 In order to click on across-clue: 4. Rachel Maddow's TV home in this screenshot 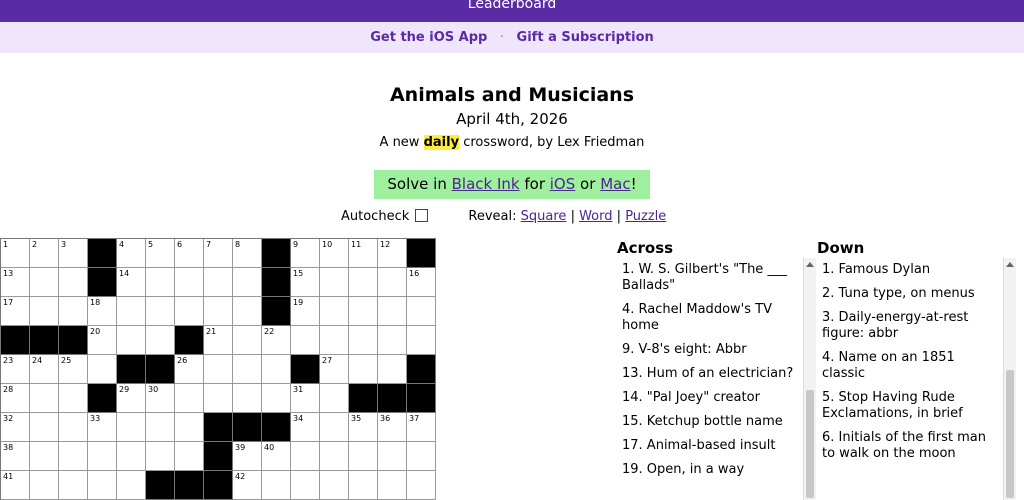, I will do `click(709, 318)`.